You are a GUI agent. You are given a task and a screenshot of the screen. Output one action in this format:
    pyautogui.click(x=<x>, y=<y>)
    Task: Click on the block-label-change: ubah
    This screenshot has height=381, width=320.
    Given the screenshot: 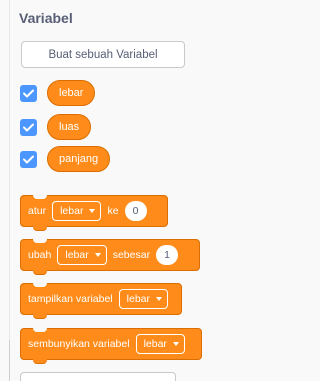 What is the action you would take?
    pyautogui.click(x=40, y=255)
    